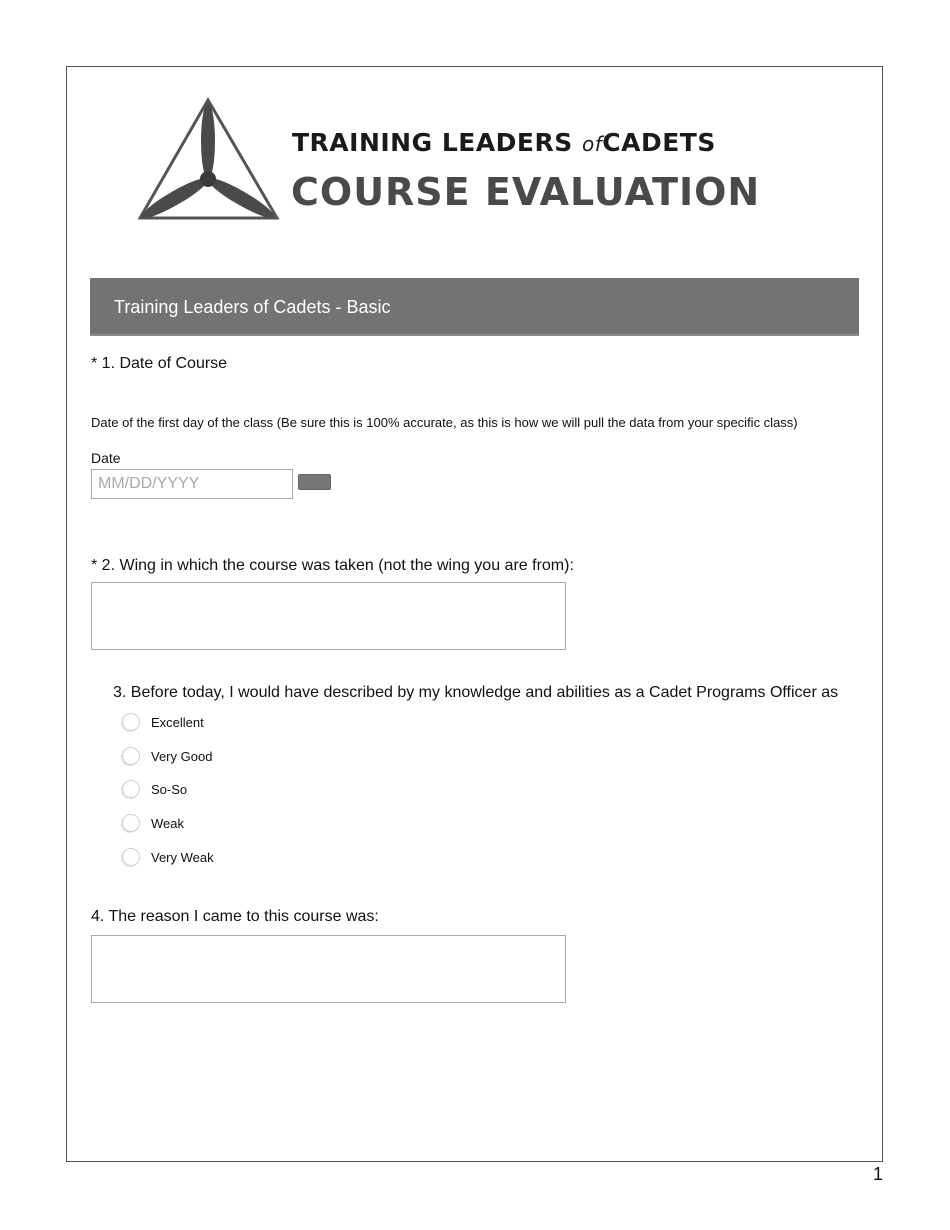 The width and height of the screenshot is (950, 1230). What do you see at coordinates (526, 192) in the screenshot?
I see `logo-title-line2: COURSE EVALUATION` at bounding box center [526, 192].